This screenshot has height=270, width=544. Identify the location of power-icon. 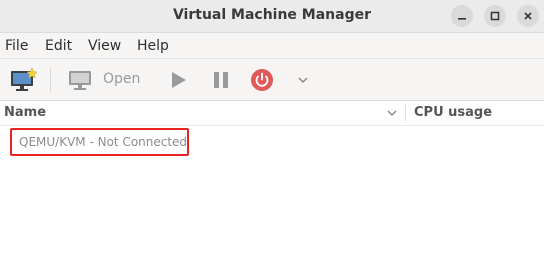
(262, 80).